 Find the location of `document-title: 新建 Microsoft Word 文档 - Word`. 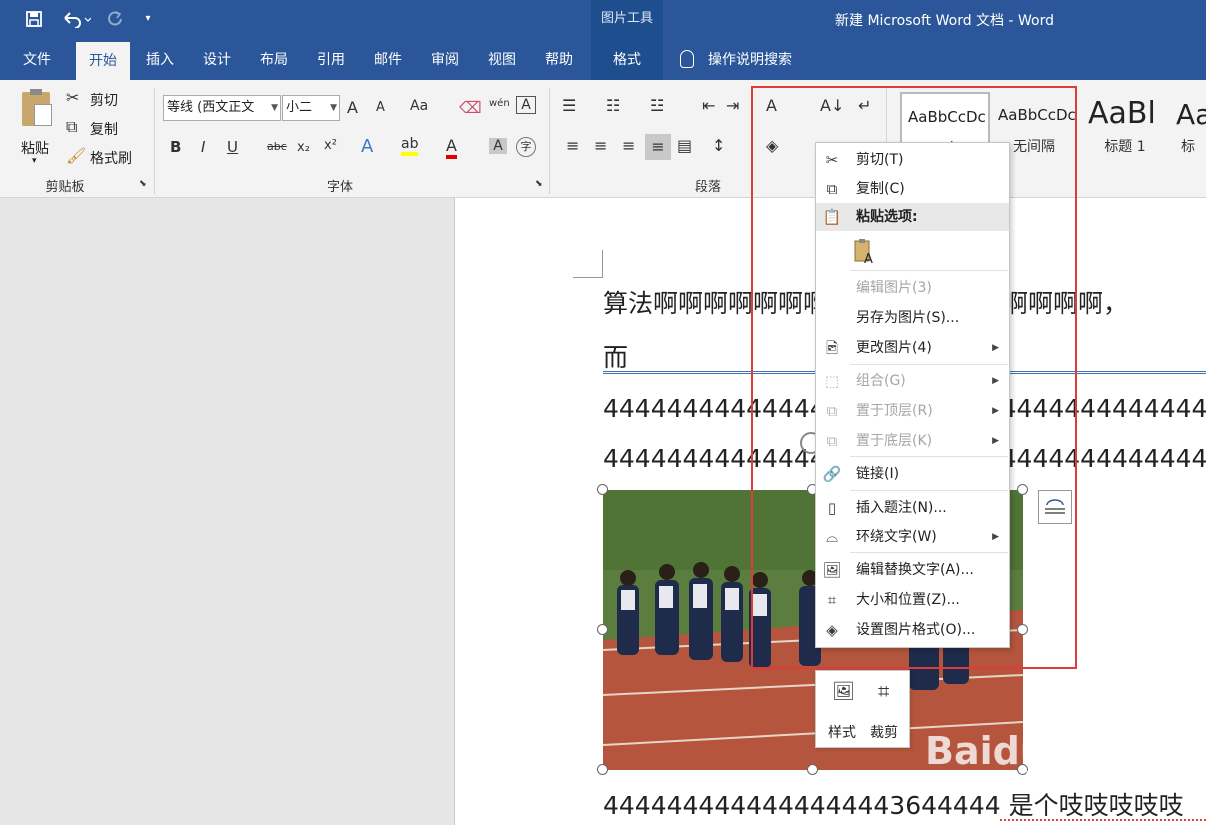

document-title: 新建 Microsoft Word 文档 - Word is located at coordinates (944, 21).